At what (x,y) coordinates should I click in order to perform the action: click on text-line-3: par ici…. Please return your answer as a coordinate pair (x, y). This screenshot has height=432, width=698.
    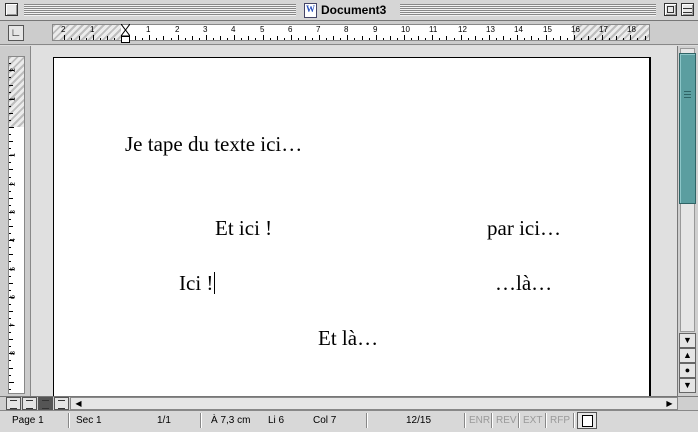
    Looking at the image, I should click on (524, 228).